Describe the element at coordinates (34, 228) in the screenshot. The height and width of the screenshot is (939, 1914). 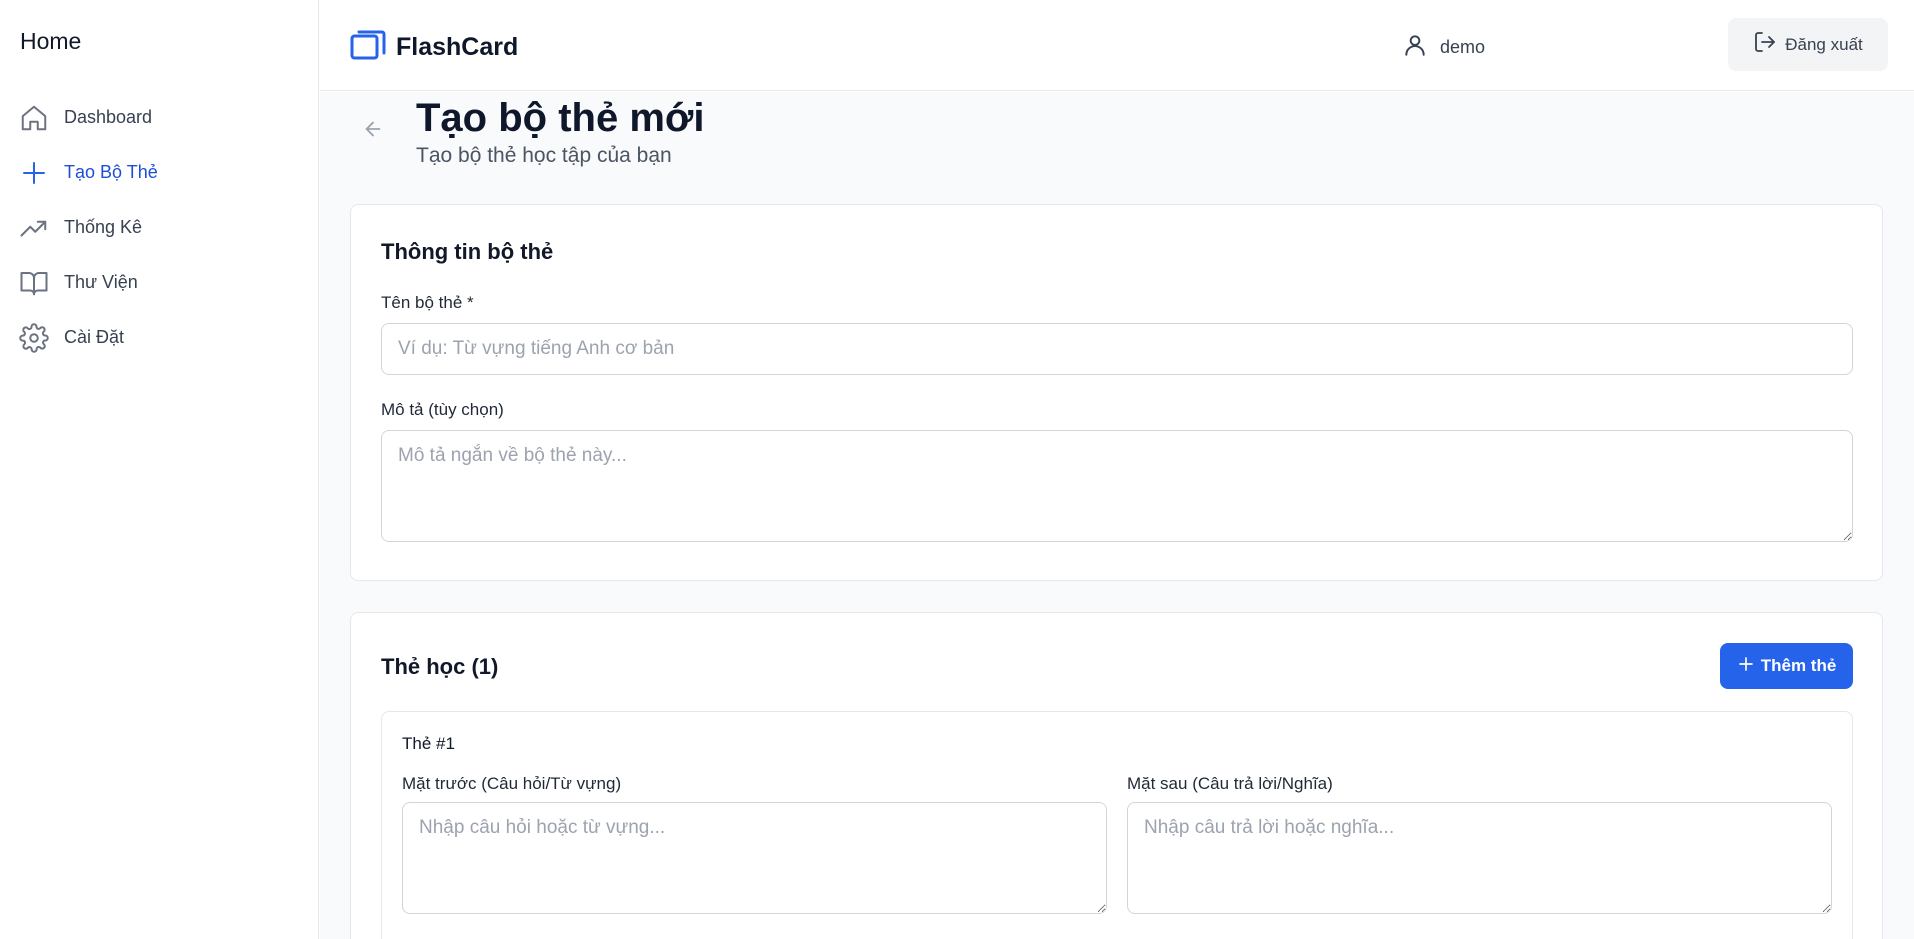
I see `trending-up-icon` at that location.